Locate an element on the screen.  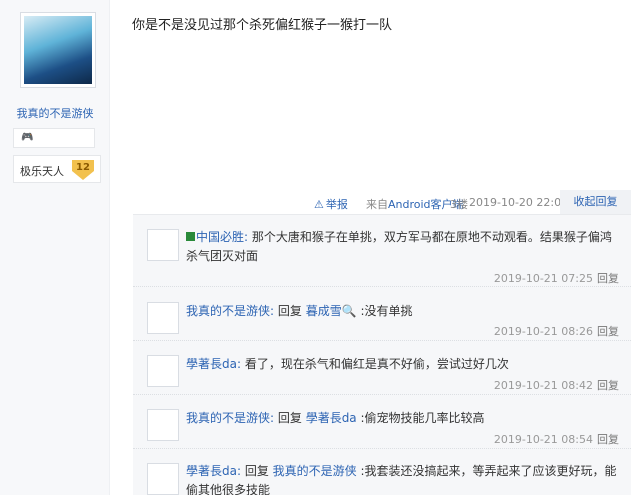
search-icon: 🔍 is located at coordinates (349, 311).